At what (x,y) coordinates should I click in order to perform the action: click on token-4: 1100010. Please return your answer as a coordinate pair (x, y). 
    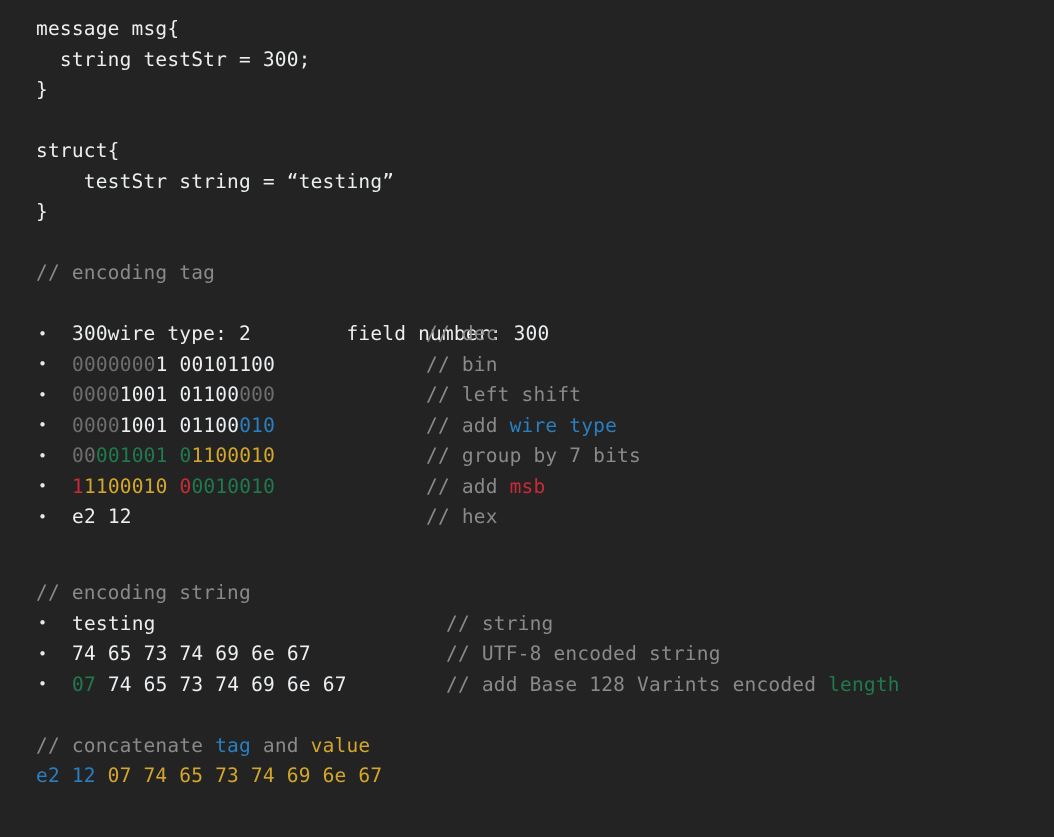
    Looking at the image, I should click on (233, 455).